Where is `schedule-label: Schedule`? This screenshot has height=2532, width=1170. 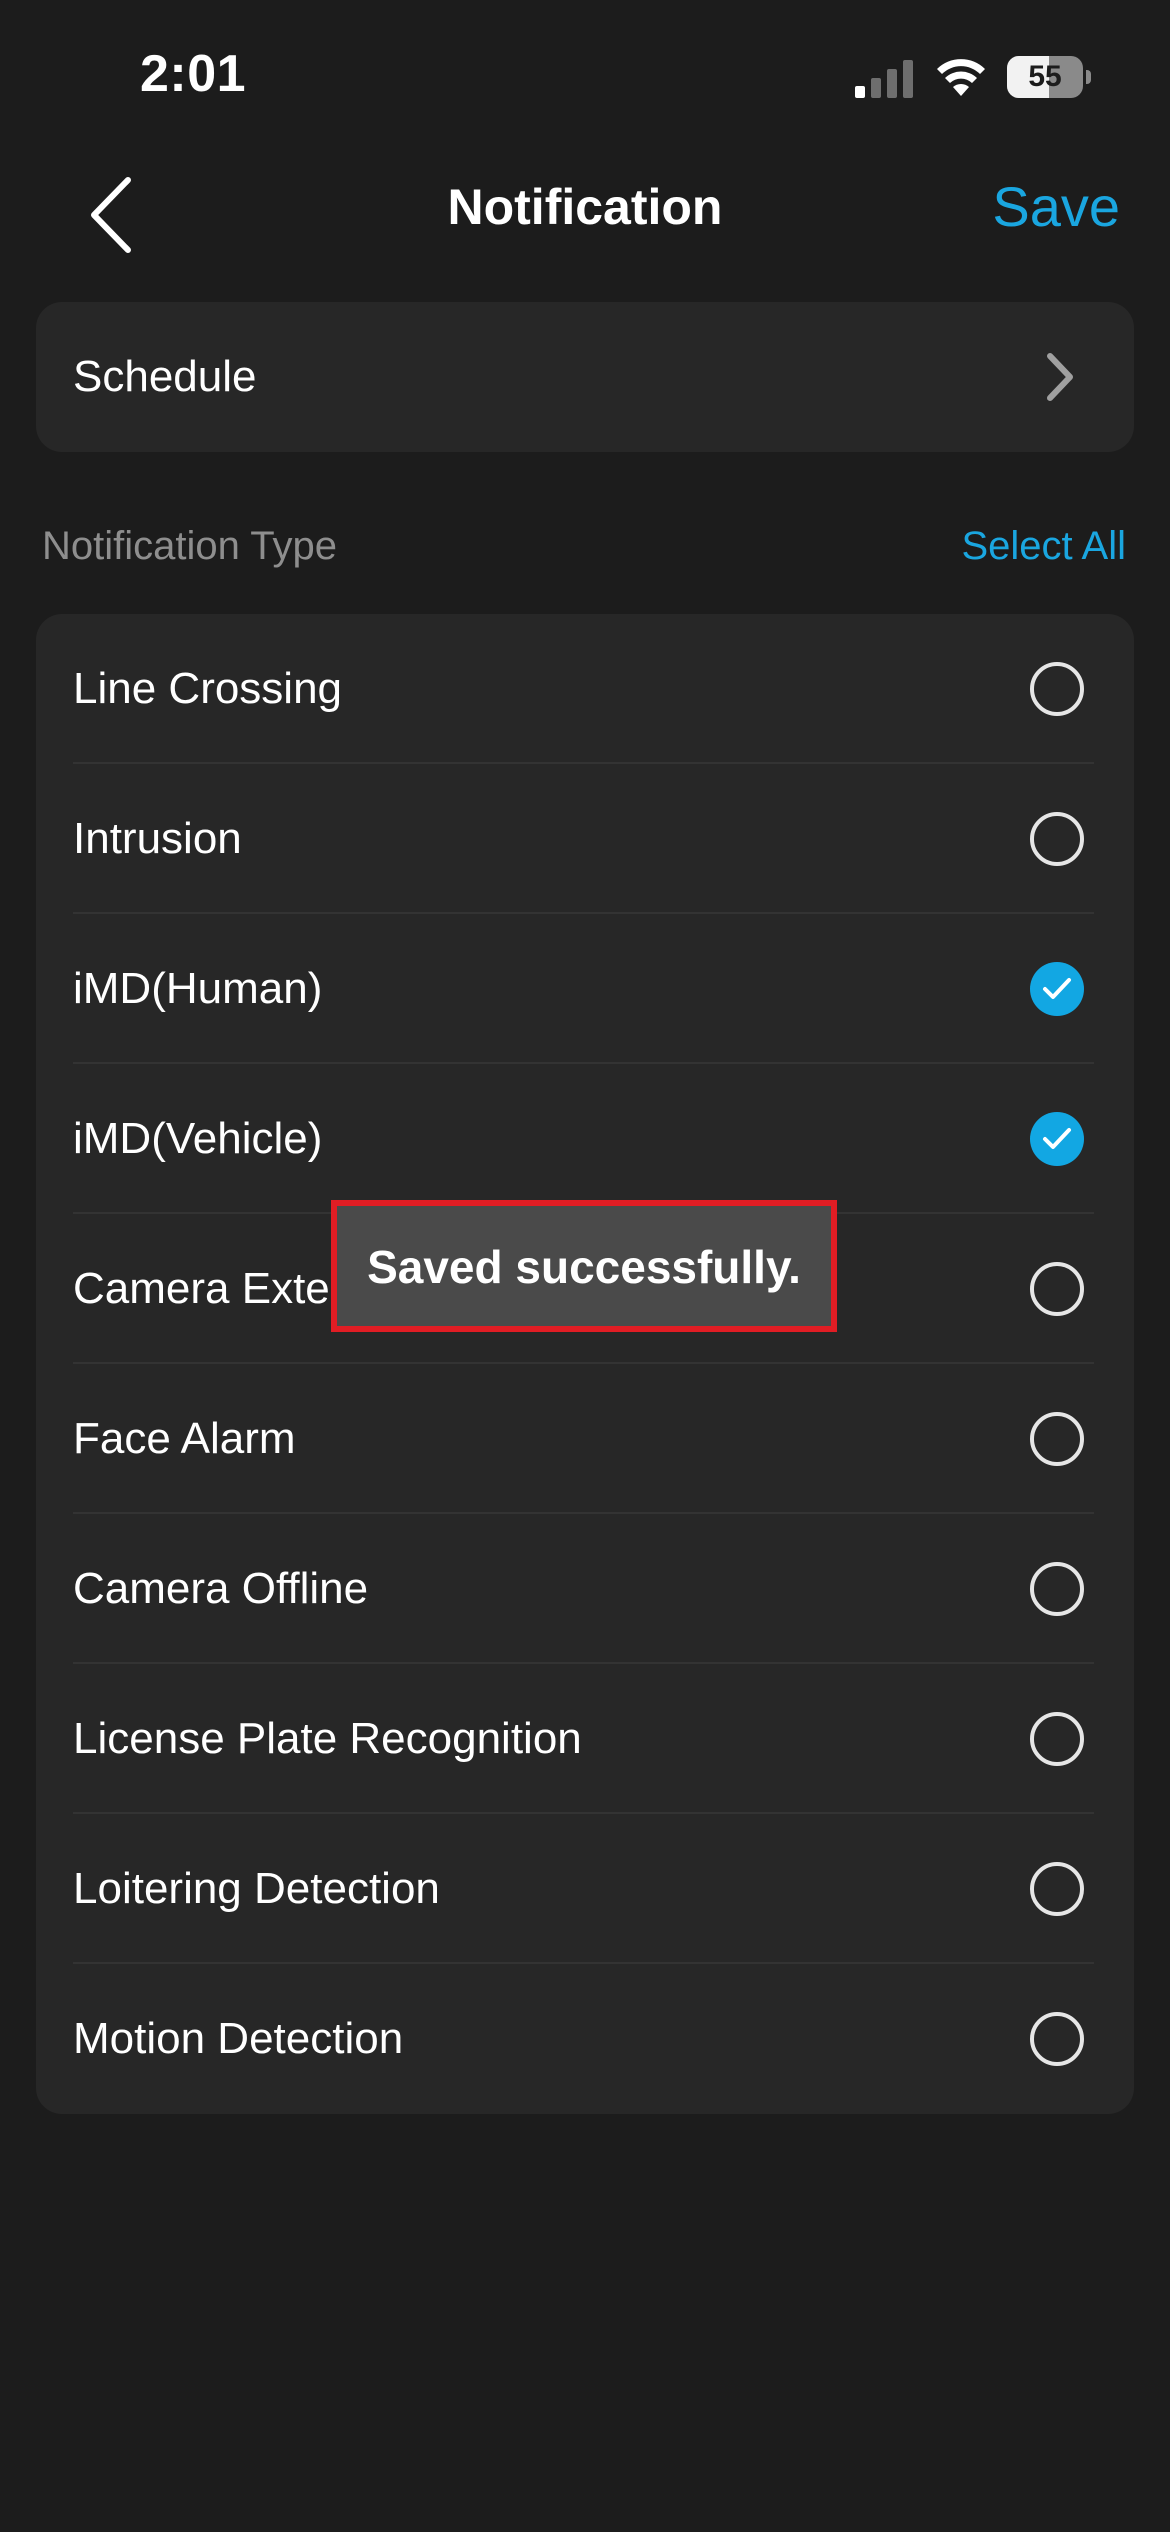 schedule-label: Schedule is located at coordinates (165, 376).